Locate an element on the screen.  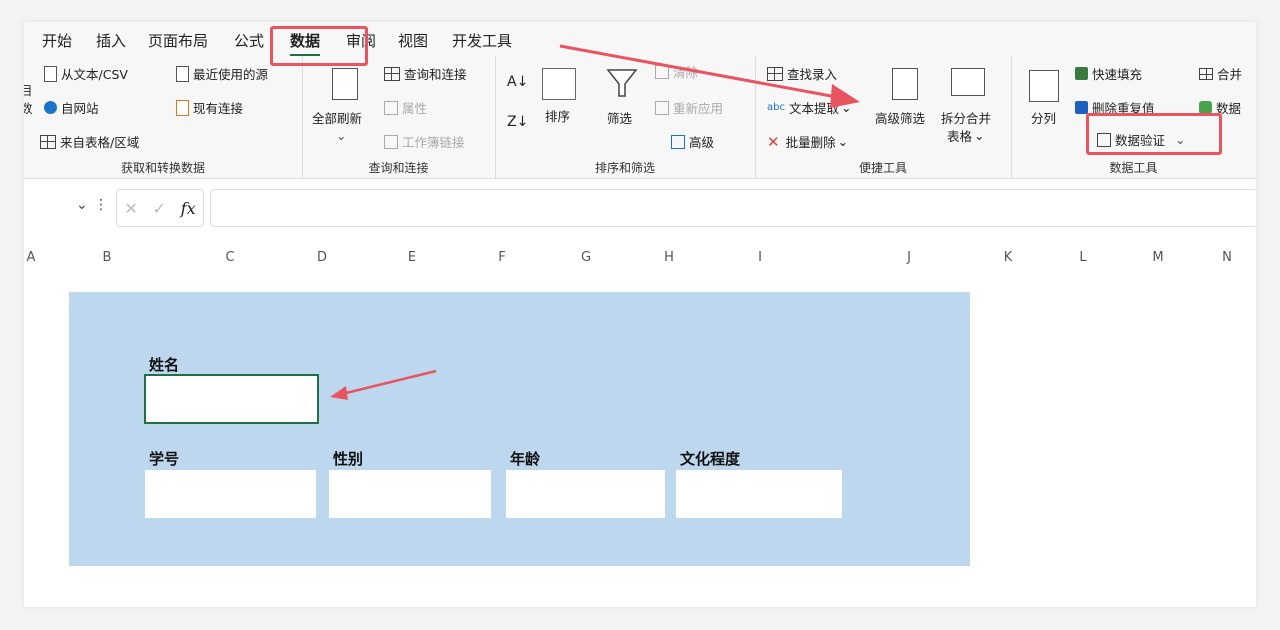
arrow-to-name-input is located at coordinates (389, 382).